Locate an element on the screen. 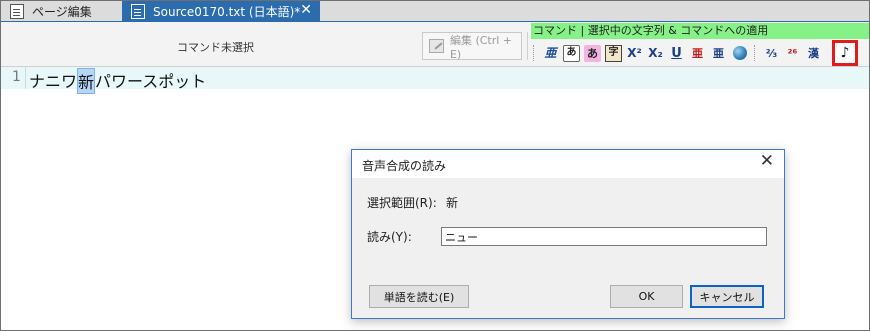 The height and width of the screenshot is (331, 870). tab-page-edit: ページ編集 is located at coordinates (61, 11).